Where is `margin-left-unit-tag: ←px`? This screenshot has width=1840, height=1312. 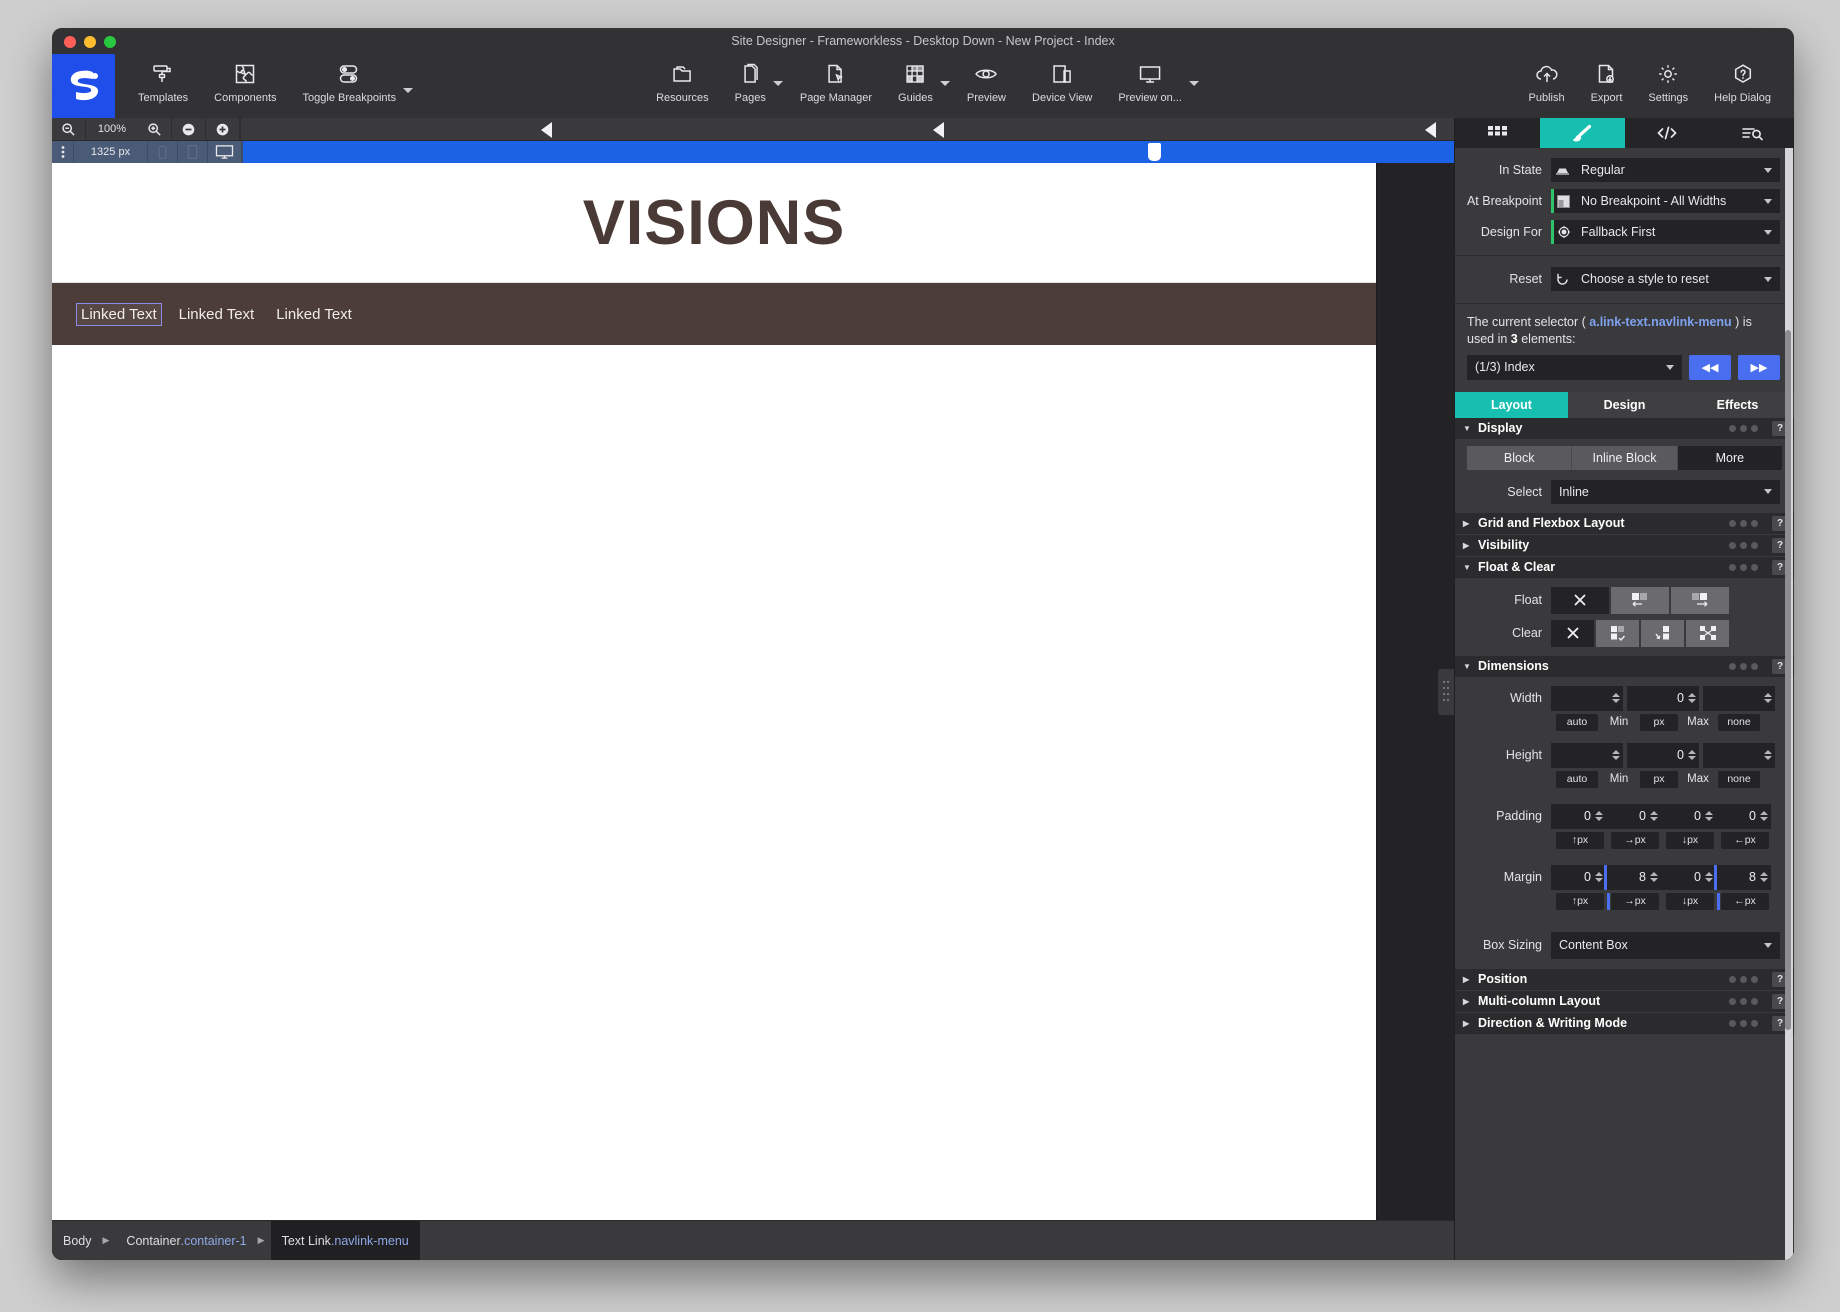 margin-left-unit-tag: ←px is located at coordinates (1745, 901).